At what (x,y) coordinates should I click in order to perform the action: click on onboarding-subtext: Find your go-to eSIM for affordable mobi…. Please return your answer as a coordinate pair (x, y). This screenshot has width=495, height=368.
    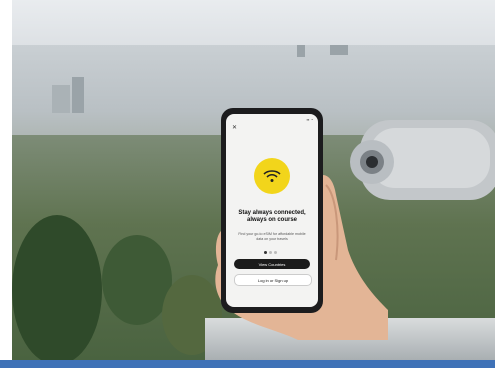
    Looking at the image, I should click on (272, 236).